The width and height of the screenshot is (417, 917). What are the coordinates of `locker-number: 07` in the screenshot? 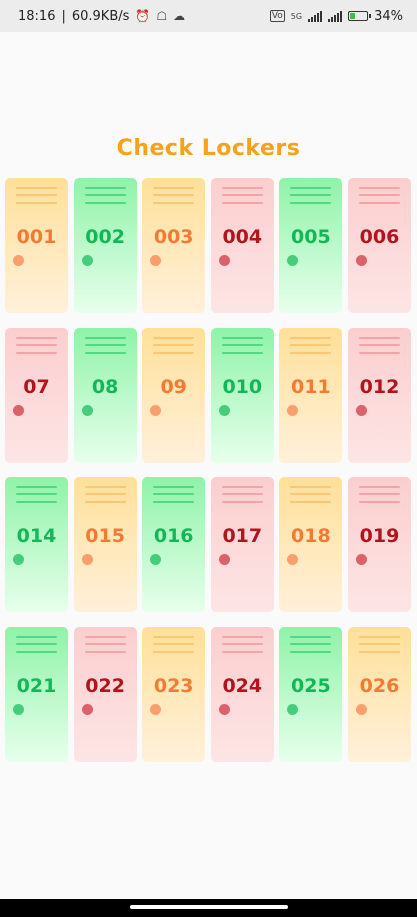 It's located at (36, 386).